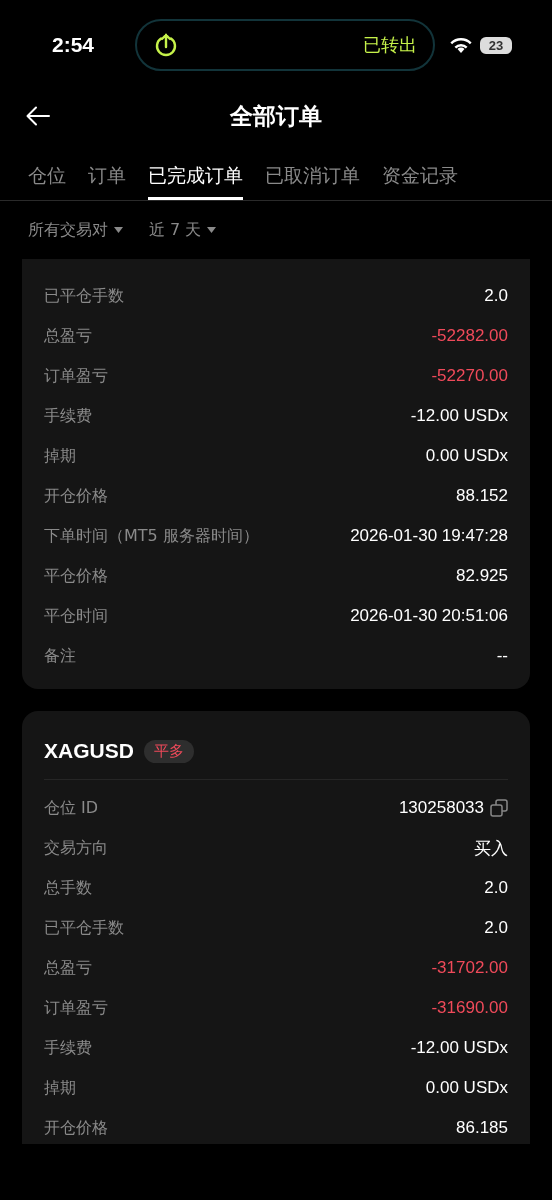  I want to click on tab: 已完成订单, so click(195, 179).